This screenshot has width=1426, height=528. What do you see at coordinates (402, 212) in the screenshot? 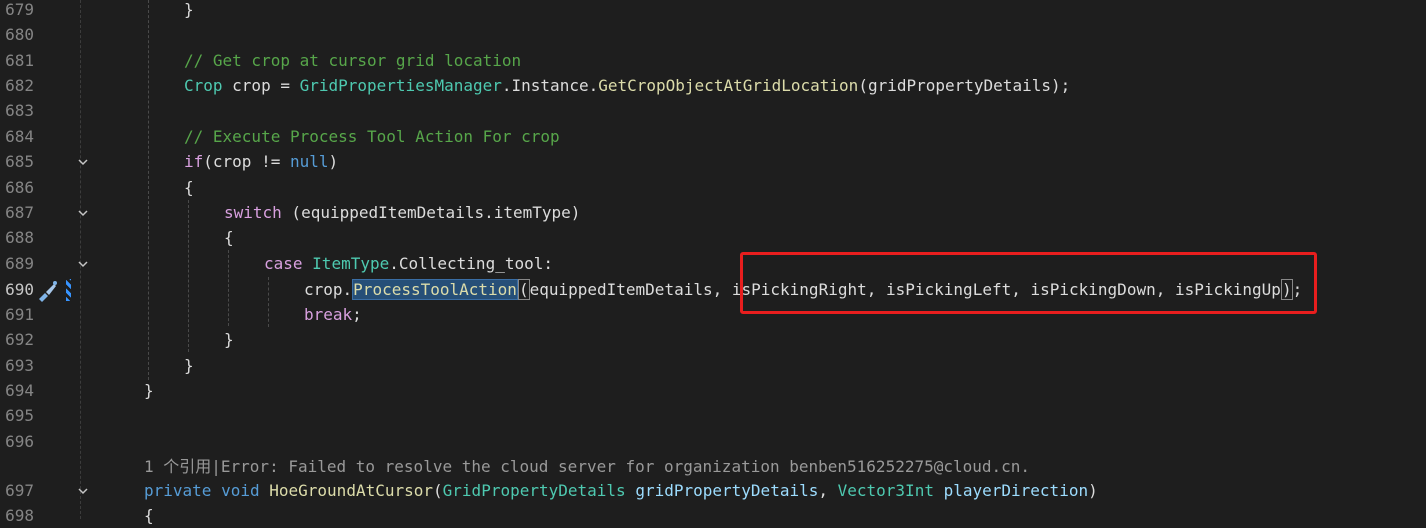
I see `code-line: switch (equippedItemDetails.itemType)` at bounding box center [402, 212].